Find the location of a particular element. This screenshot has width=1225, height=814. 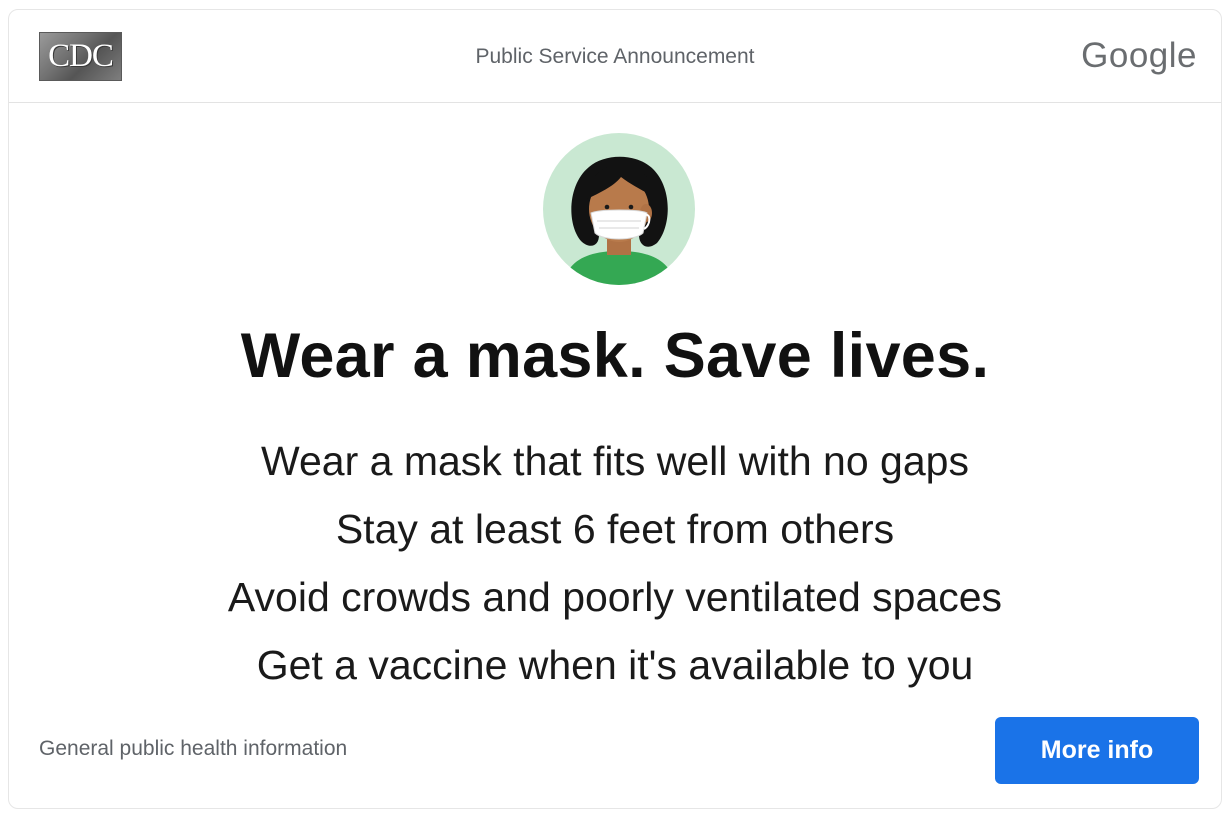

tip-item: Stay at least 6 feet from others is located at coordinates (615, 529).